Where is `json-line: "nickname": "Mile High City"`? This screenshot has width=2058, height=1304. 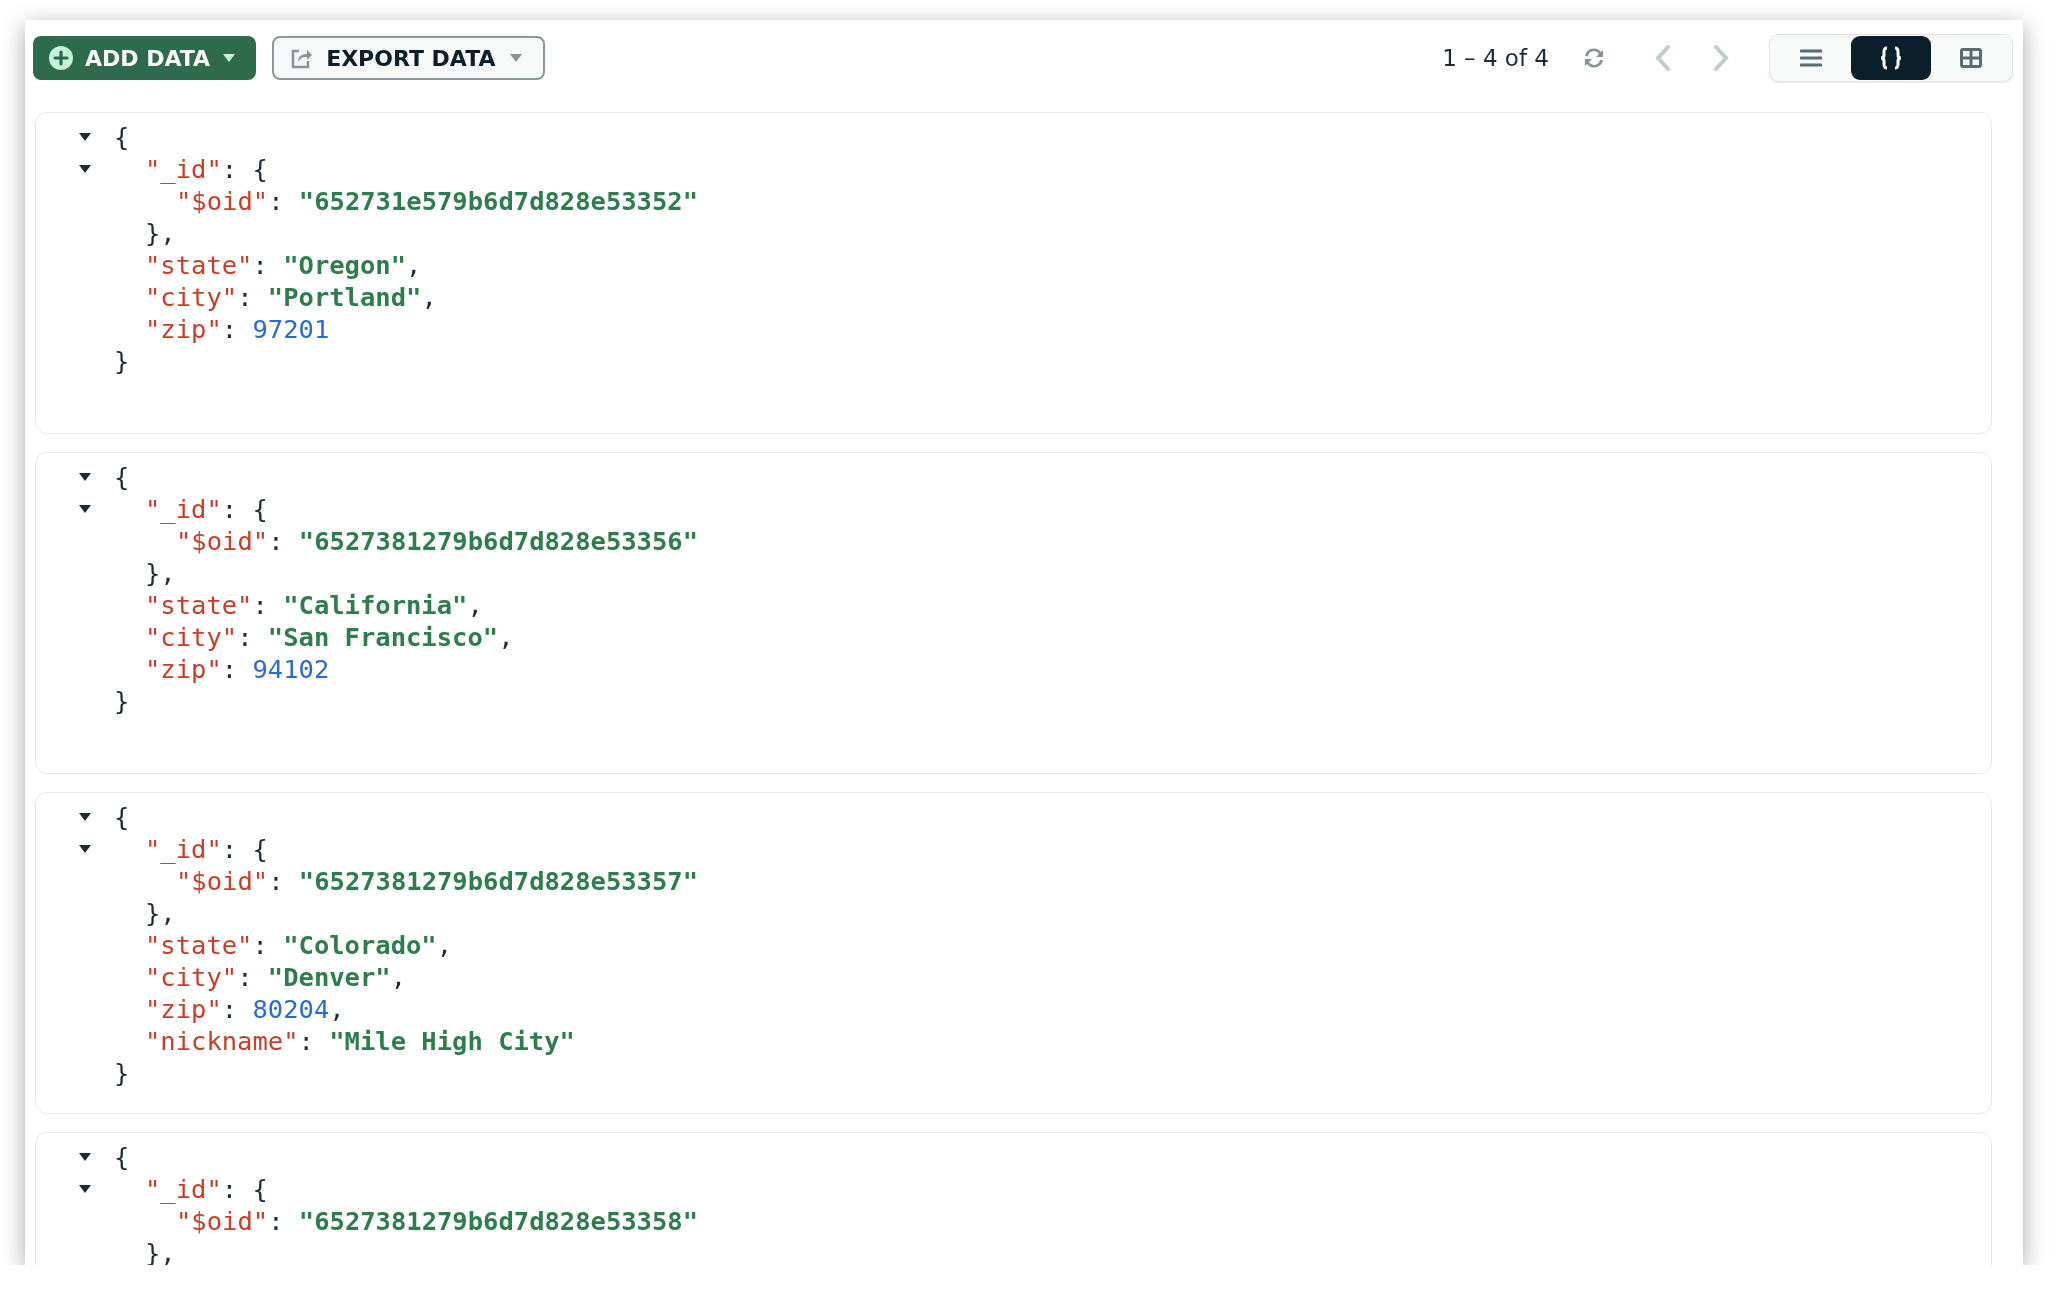 json-line: "nickname": "Mile High City" is located at coordinates (359, 1041).